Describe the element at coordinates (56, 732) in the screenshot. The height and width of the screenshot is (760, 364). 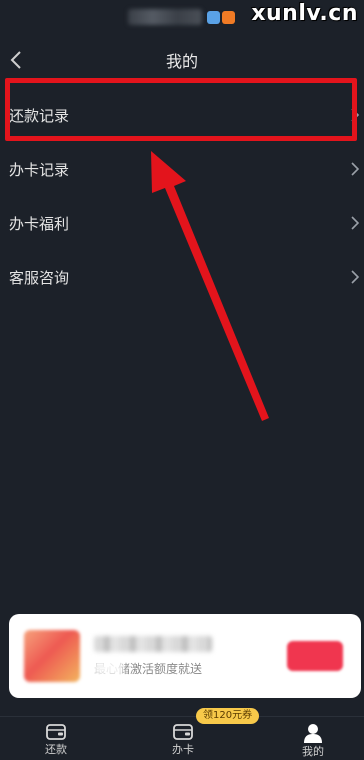
I see `wallet-icon` at that location.